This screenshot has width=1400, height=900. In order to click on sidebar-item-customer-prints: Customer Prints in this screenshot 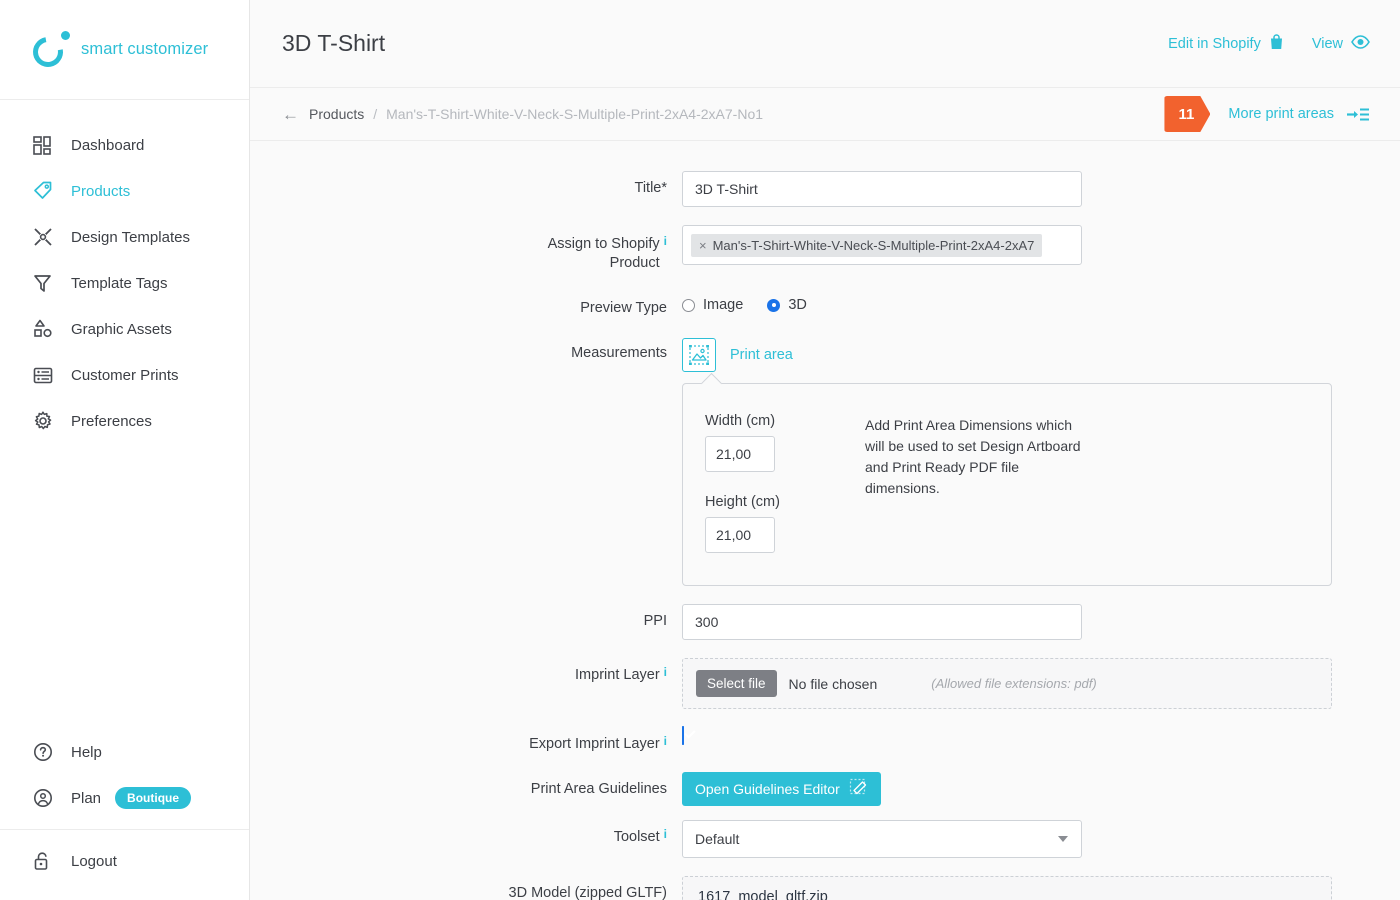, I will do `click(124, 375)`.